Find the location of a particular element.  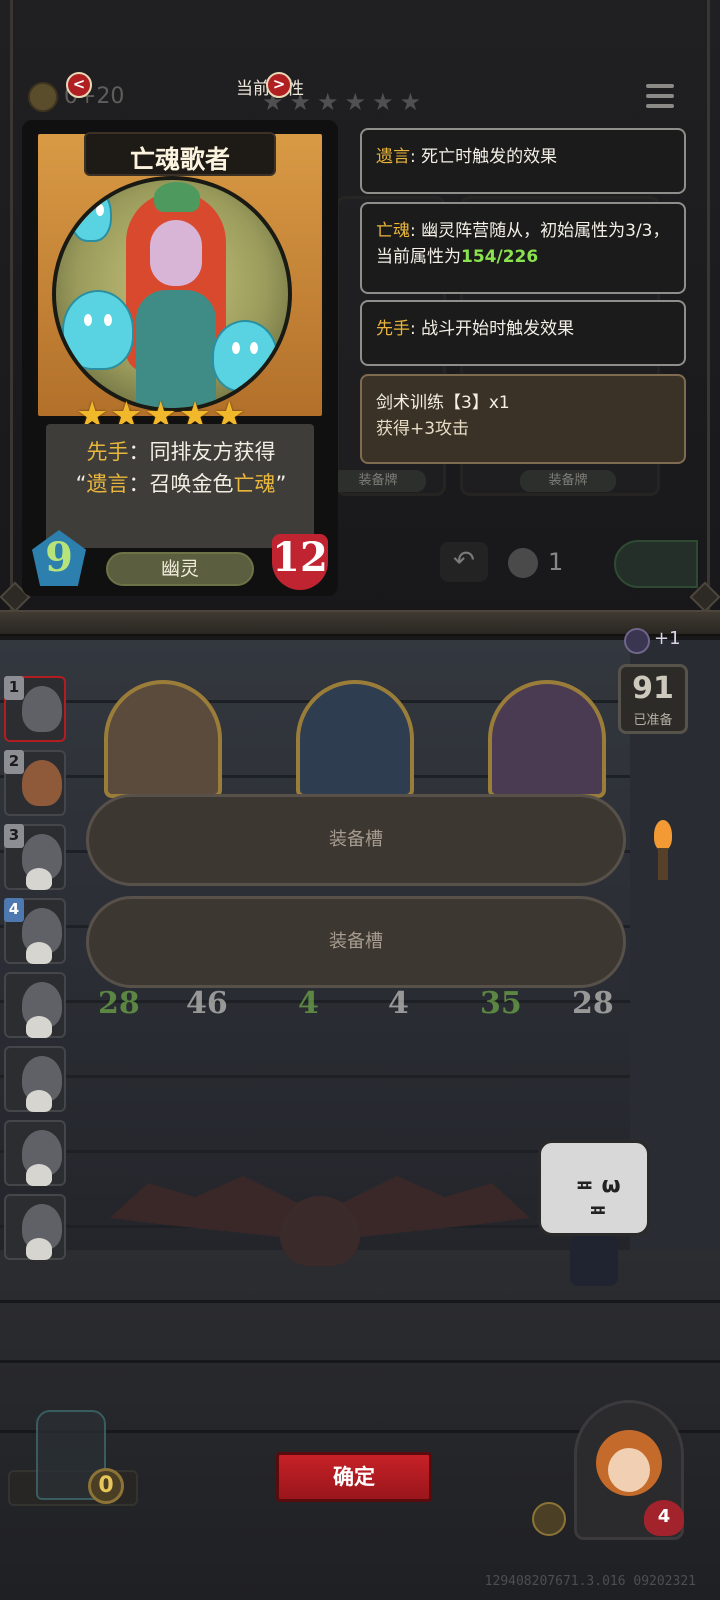

queue-number: 4 is located at coordinates (14, 910).